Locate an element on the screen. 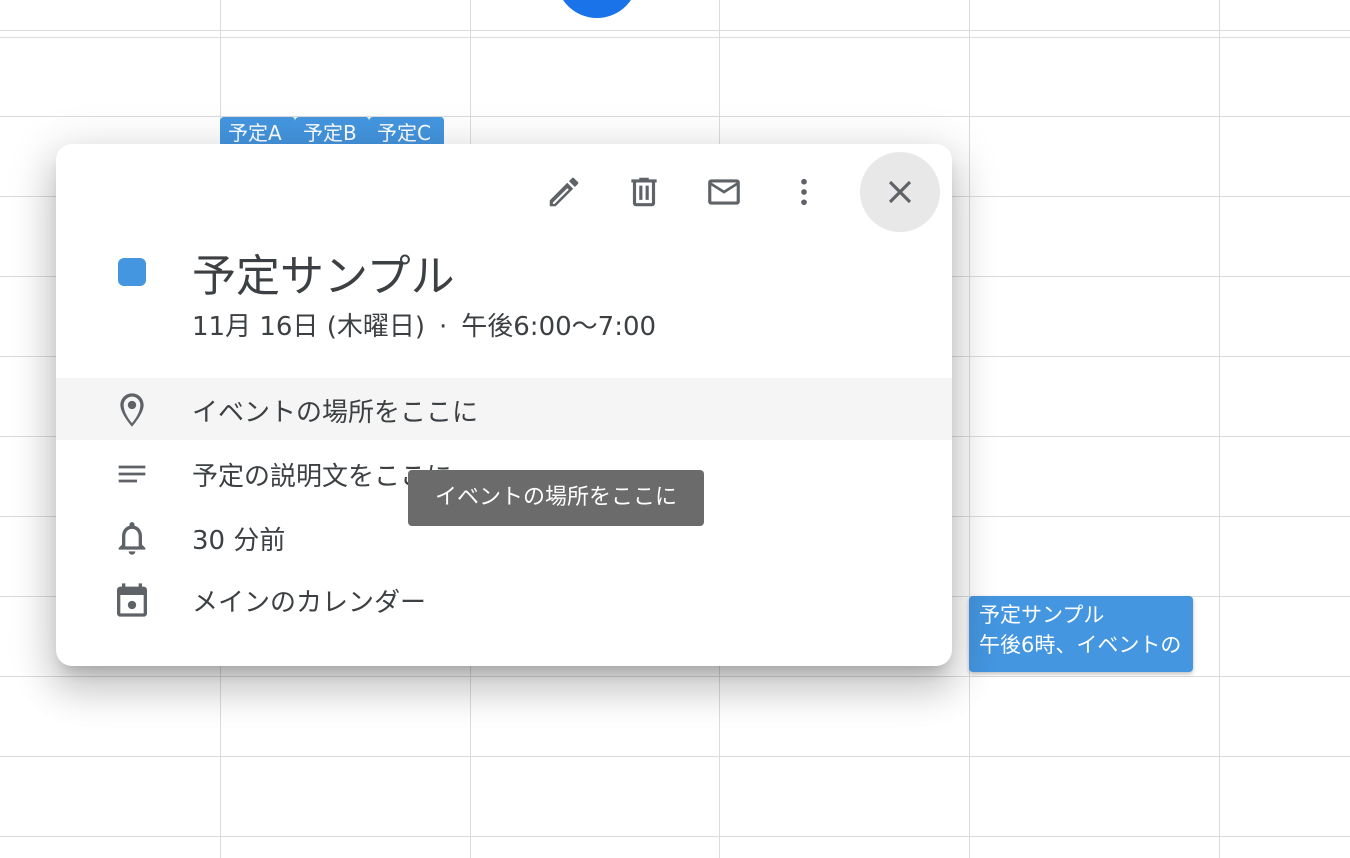 The width and height of the screenshot is (1350, 858). all-day-divider is located at coordinates (675, 34).